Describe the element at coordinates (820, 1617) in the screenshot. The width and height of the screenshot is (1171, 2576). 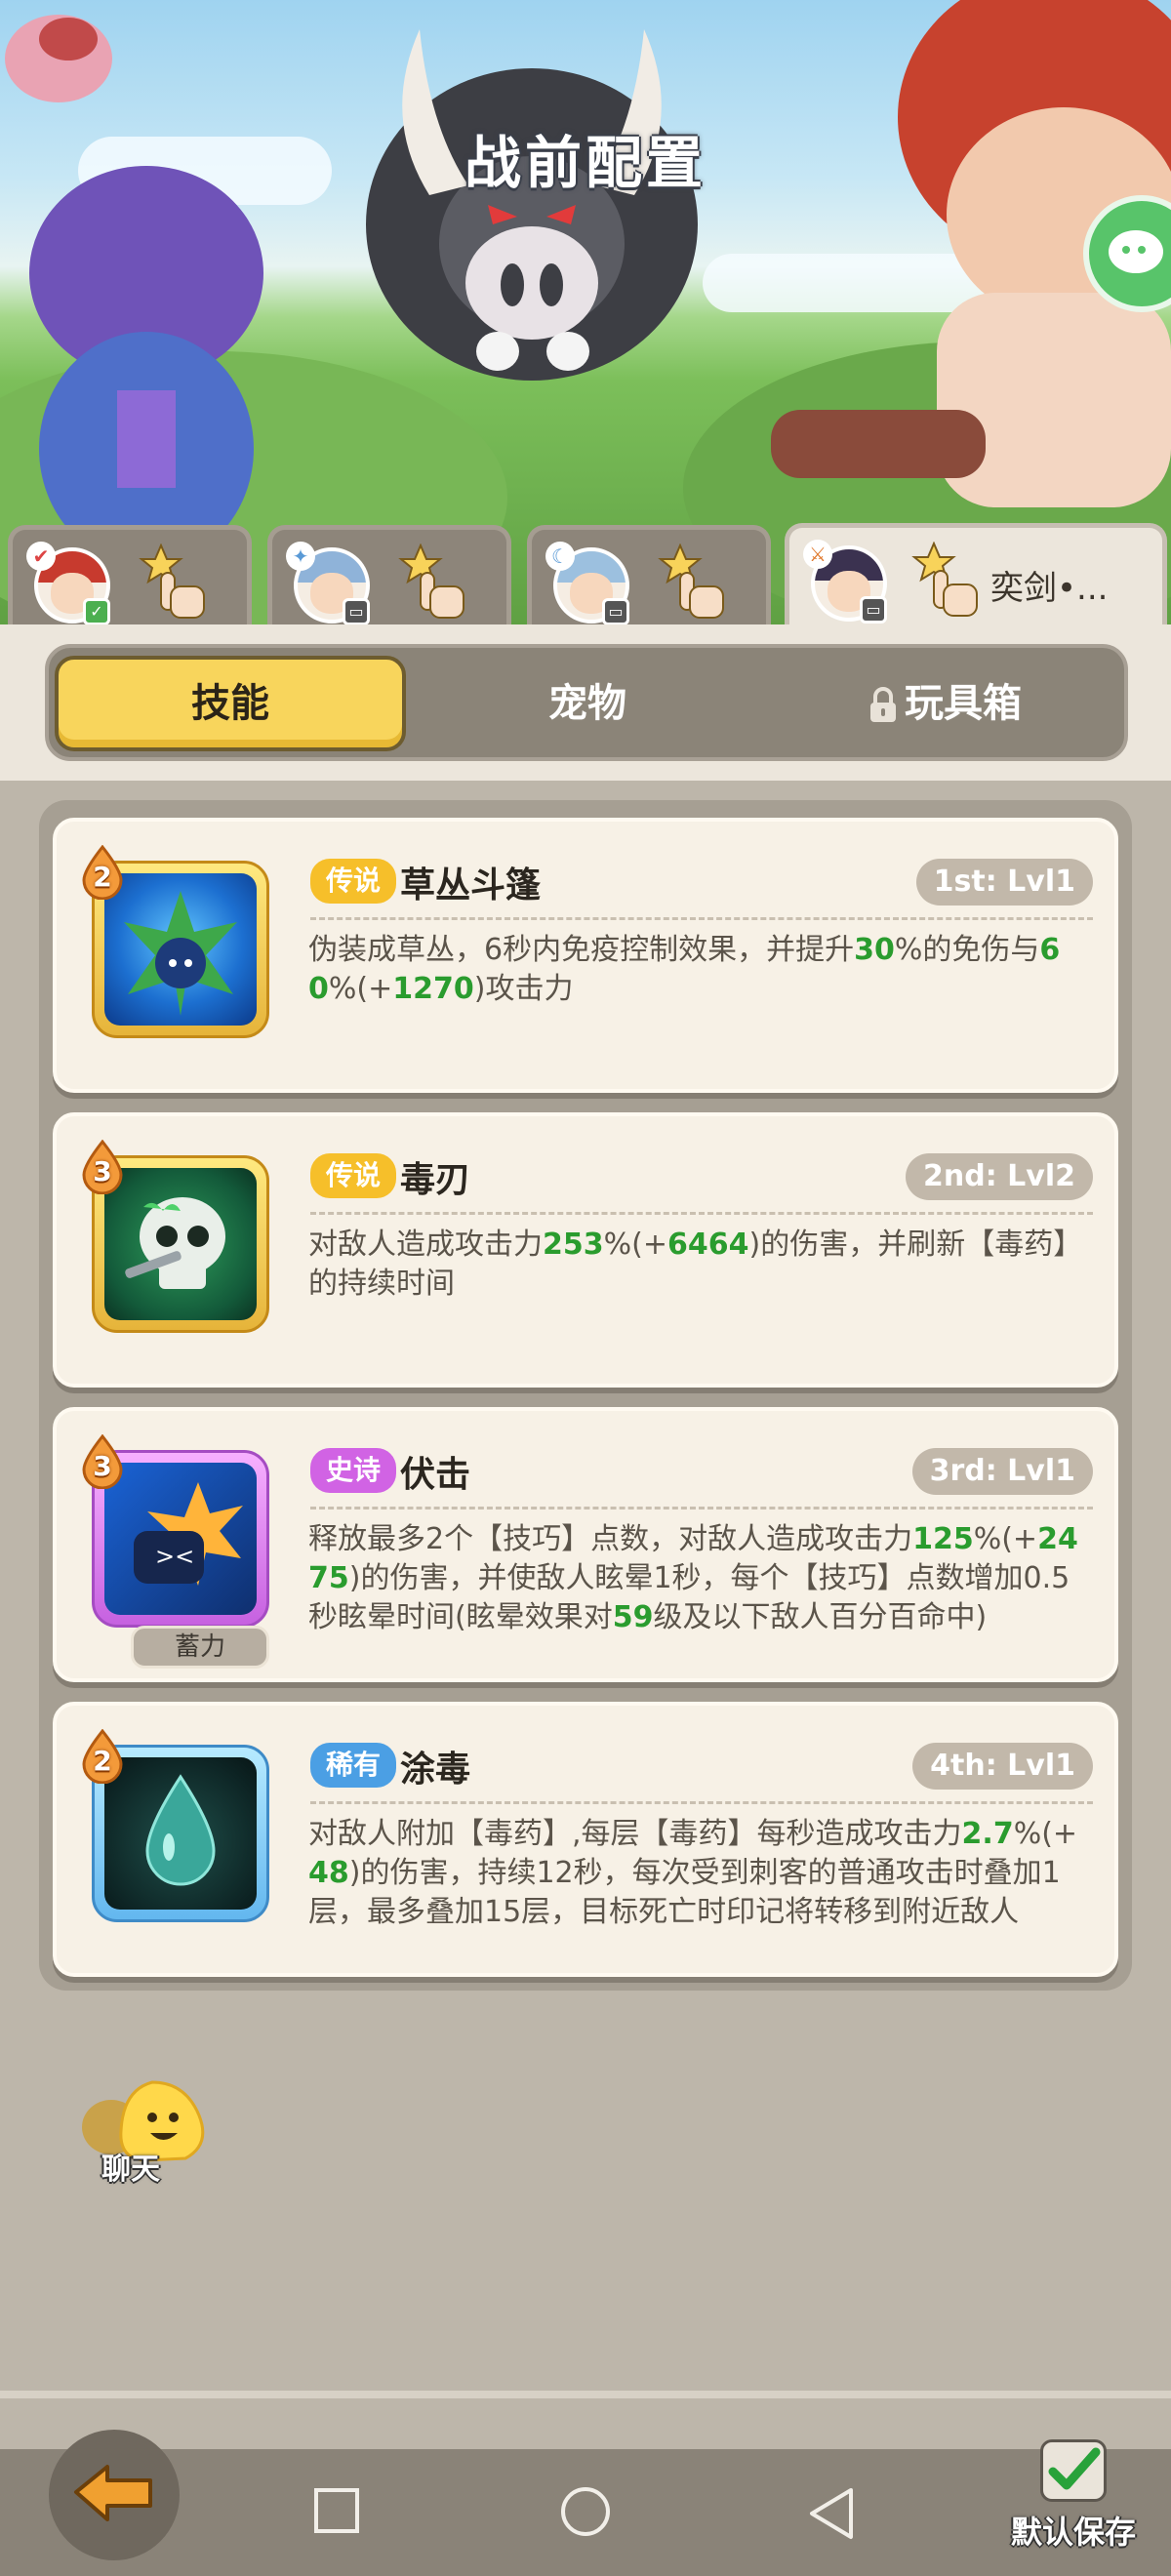
I see `description-text: 级及以下敌人百分百命中)` at that location.